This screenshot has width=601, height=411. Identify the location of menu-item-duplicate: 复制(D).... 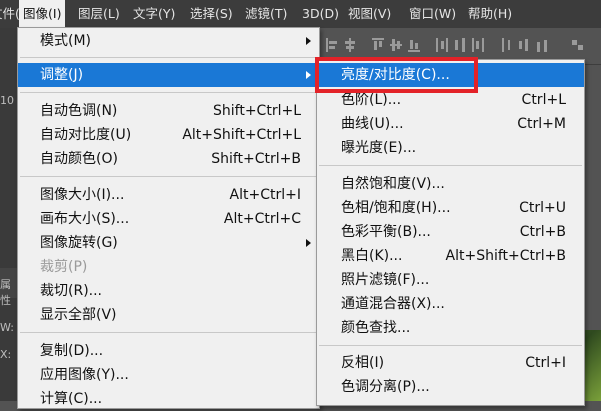
(168, 351).